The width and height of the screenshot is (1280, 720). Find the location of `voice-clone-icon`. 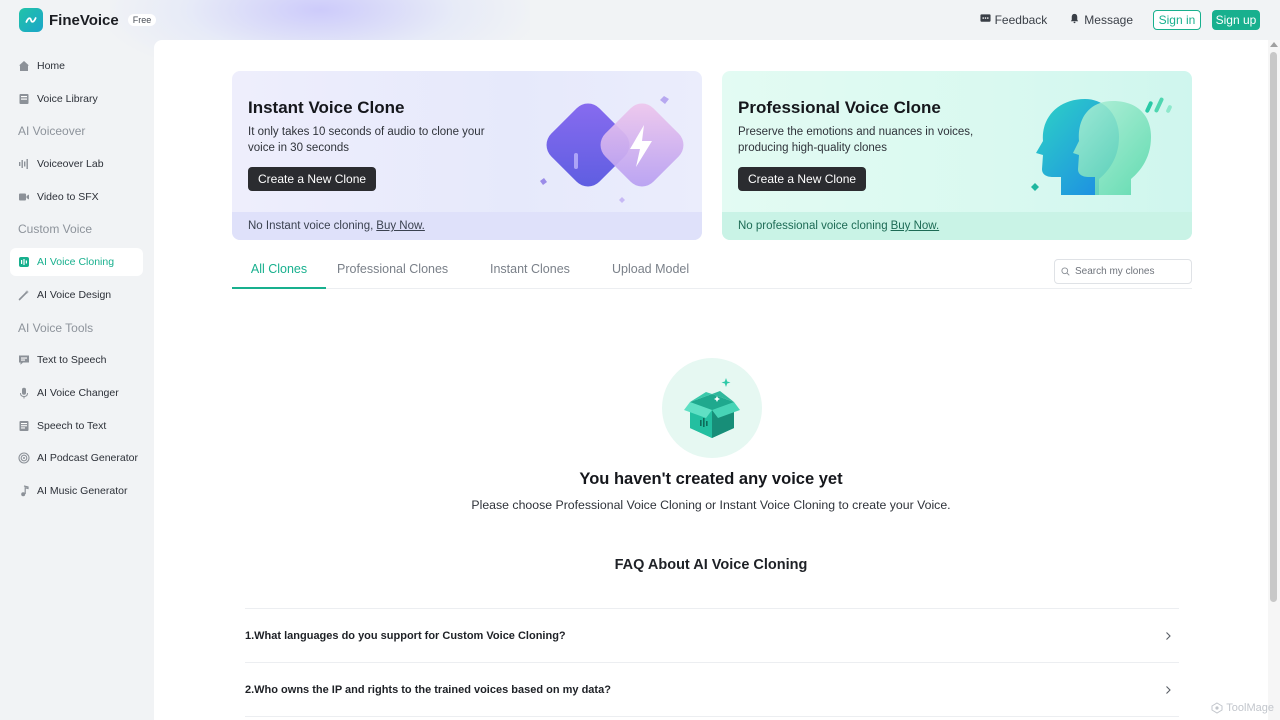

voice-clone-icon is located at coordinates (24, 262).